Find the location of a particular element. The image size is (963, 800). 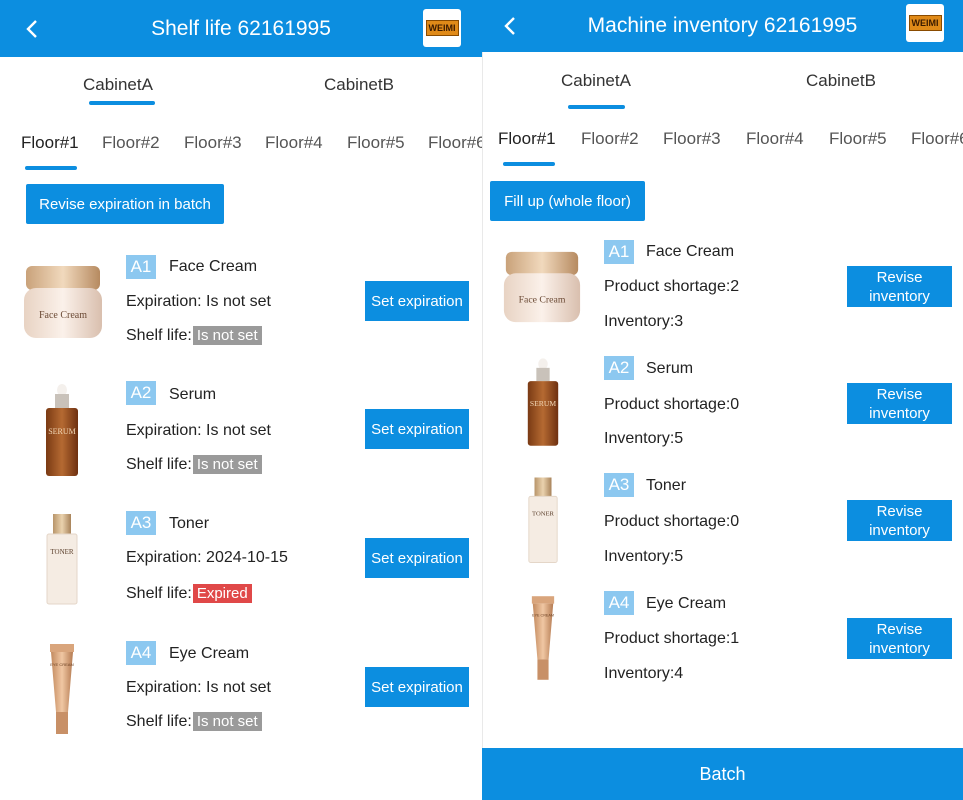

inventory-text: Inventory:4 is located at coordinates (644, 673).